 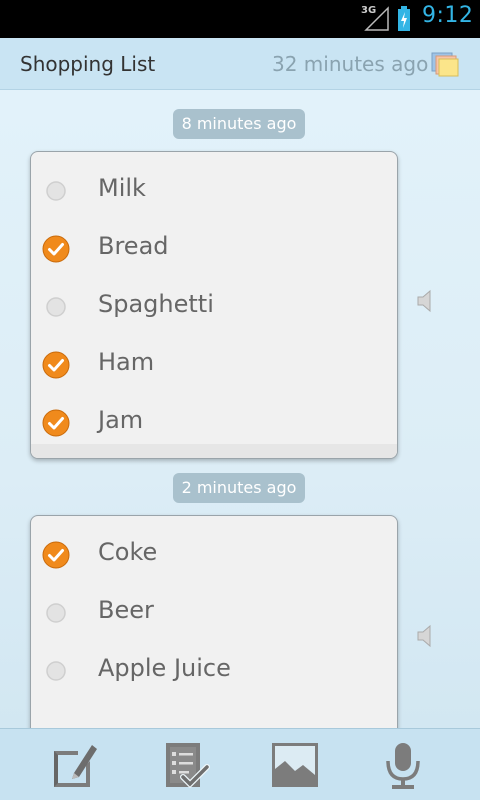 What do you see at coordinates (214, 554) in the screenshot?
I see `list-item: Coke` at bounding box center [214, 554].